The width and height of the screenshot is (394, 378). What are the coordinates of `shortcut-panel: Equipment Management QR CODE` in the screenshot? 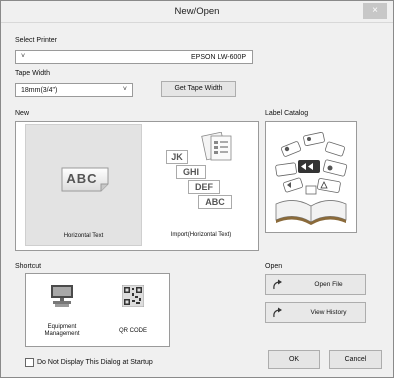 It's located at (97, 310).